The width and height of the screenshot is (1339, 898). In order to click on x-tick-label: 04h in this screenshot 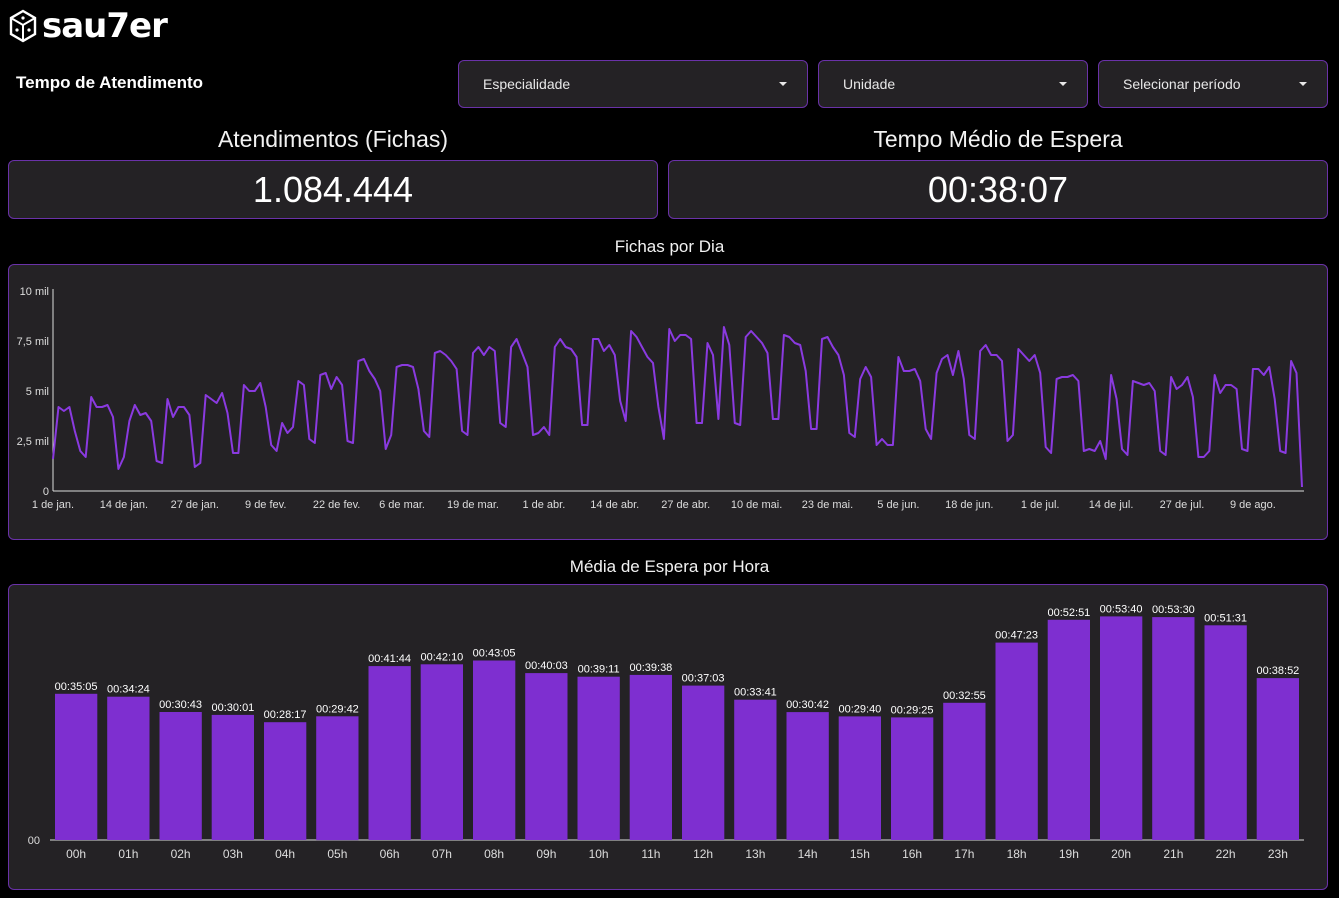, I will do `click(285, 854)`.